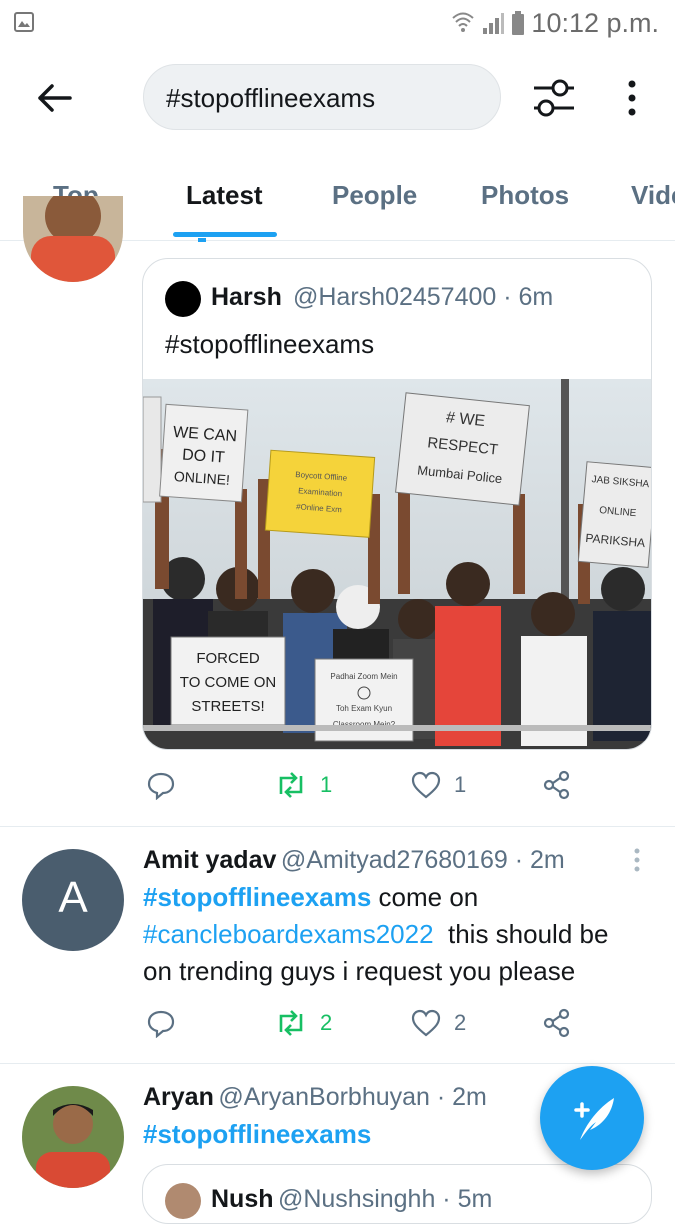  I want to click on search-input: #stopofflineexams, so click(322, 97).